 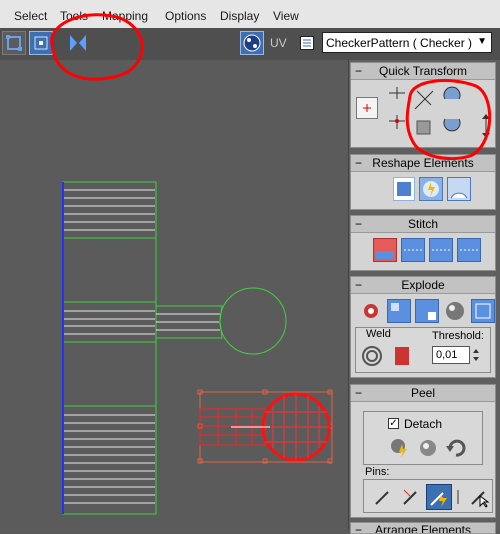 What do you see at coordinates (97, 47) in the screenshot?
I see `annotation-circle-toolbar` at bounding box center [97, 47].